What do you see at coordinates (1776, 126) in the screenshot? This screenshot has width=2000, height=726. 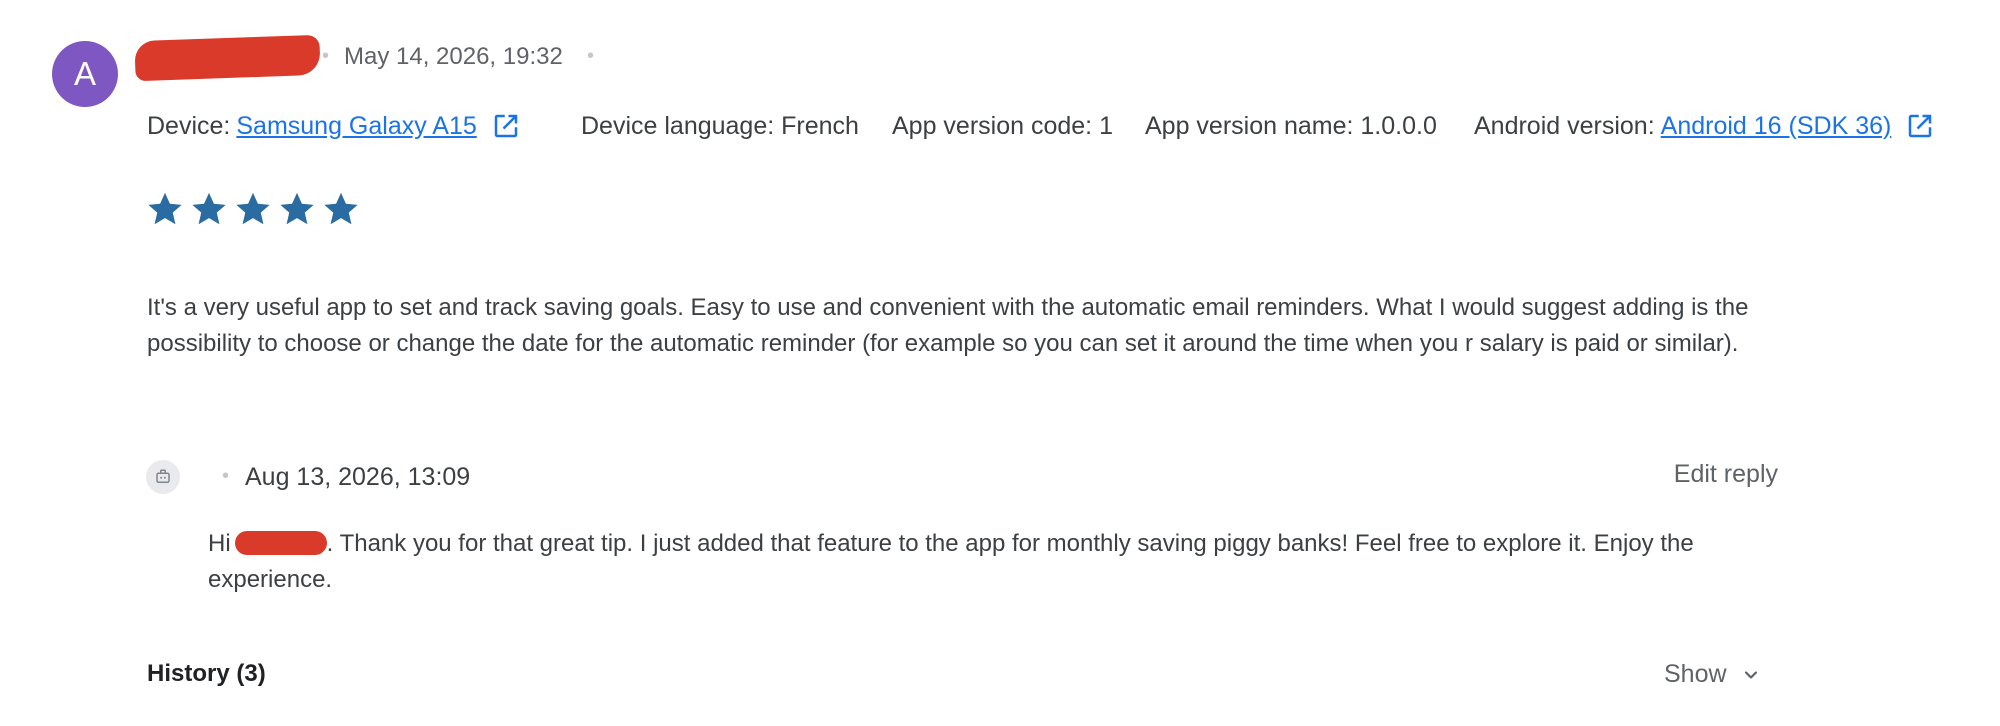 I see `android-version-link: Android 16 (SDK 36)` at bounding box center [1776, 126].